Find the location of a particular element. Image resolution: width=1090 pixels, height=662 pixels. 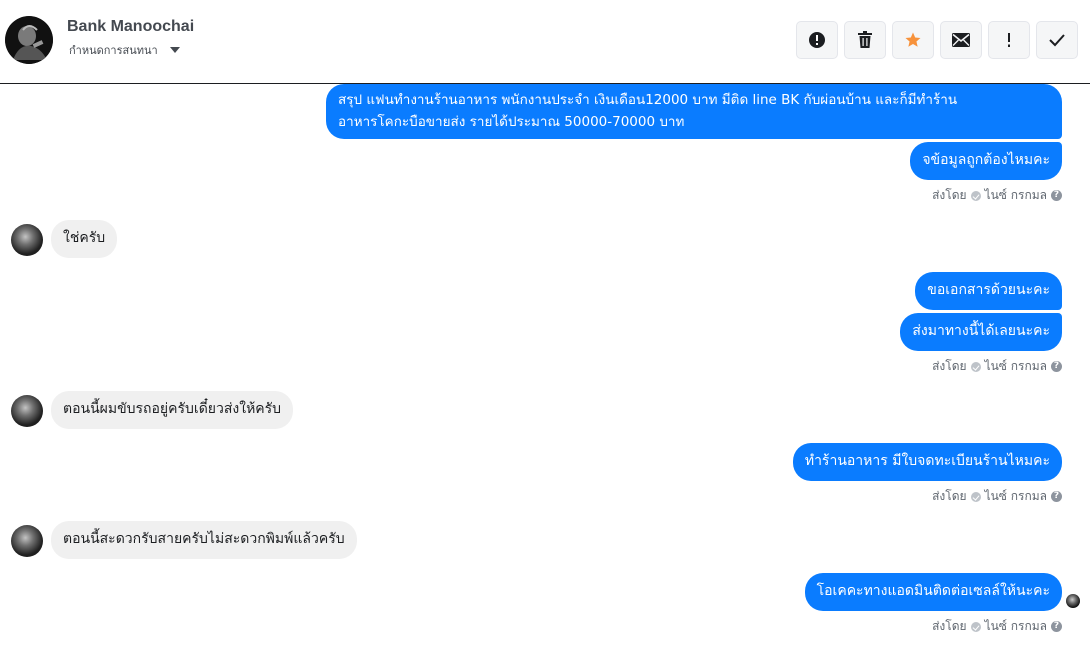

outgoing-message: ขอเอกสารด้วยนะคะ is located at coordinates (988, 291).